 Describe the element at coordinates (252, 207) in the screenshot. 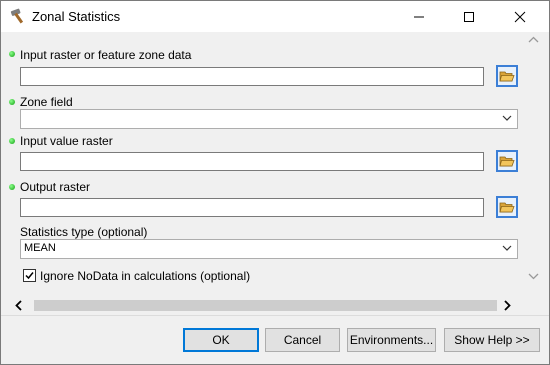

I see `output-raster-field` at that location.